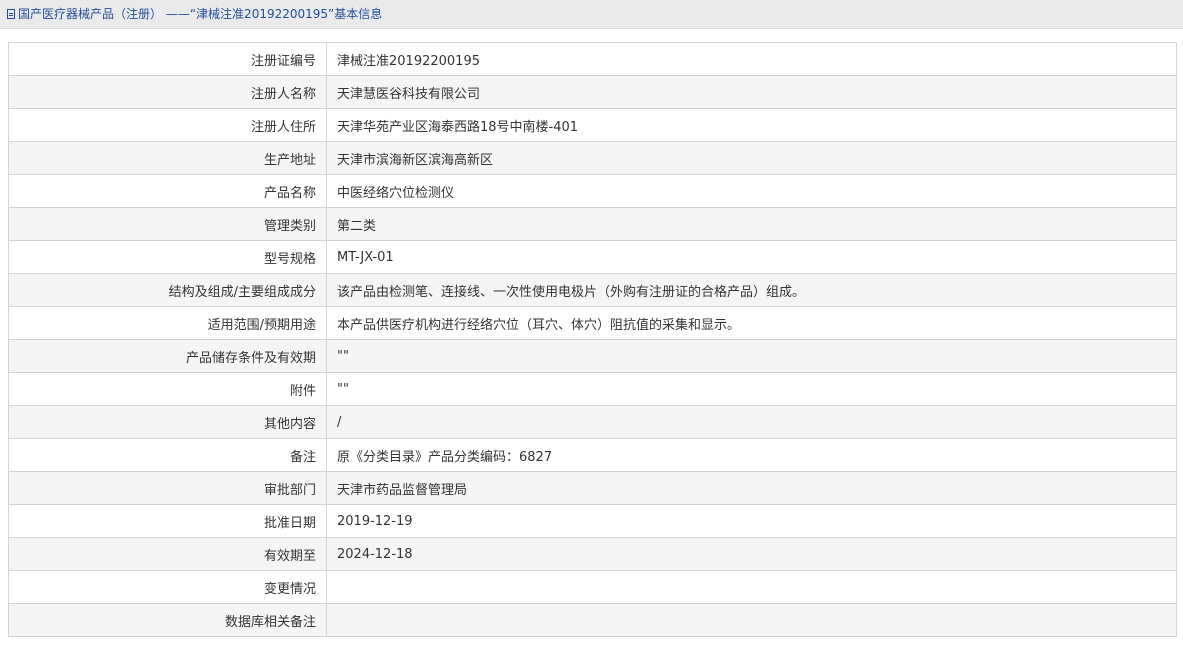 The height and width of the screenshot is (663, 1183). What do you see at coordinates (167, 125) in the screenshot?
I see `field-label: 注册人住所` at bounding box center [167, 125].